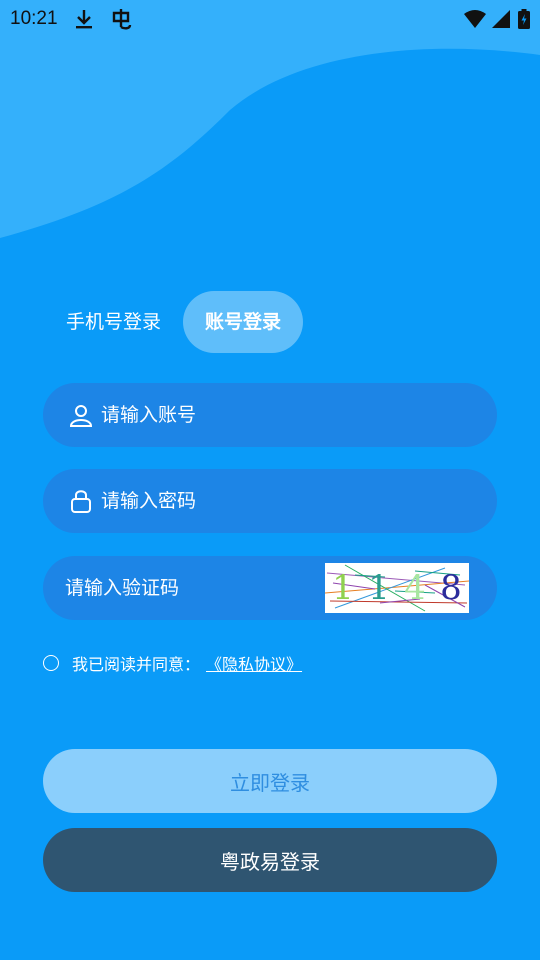  I want to click on user-icon, so click(81, 415).